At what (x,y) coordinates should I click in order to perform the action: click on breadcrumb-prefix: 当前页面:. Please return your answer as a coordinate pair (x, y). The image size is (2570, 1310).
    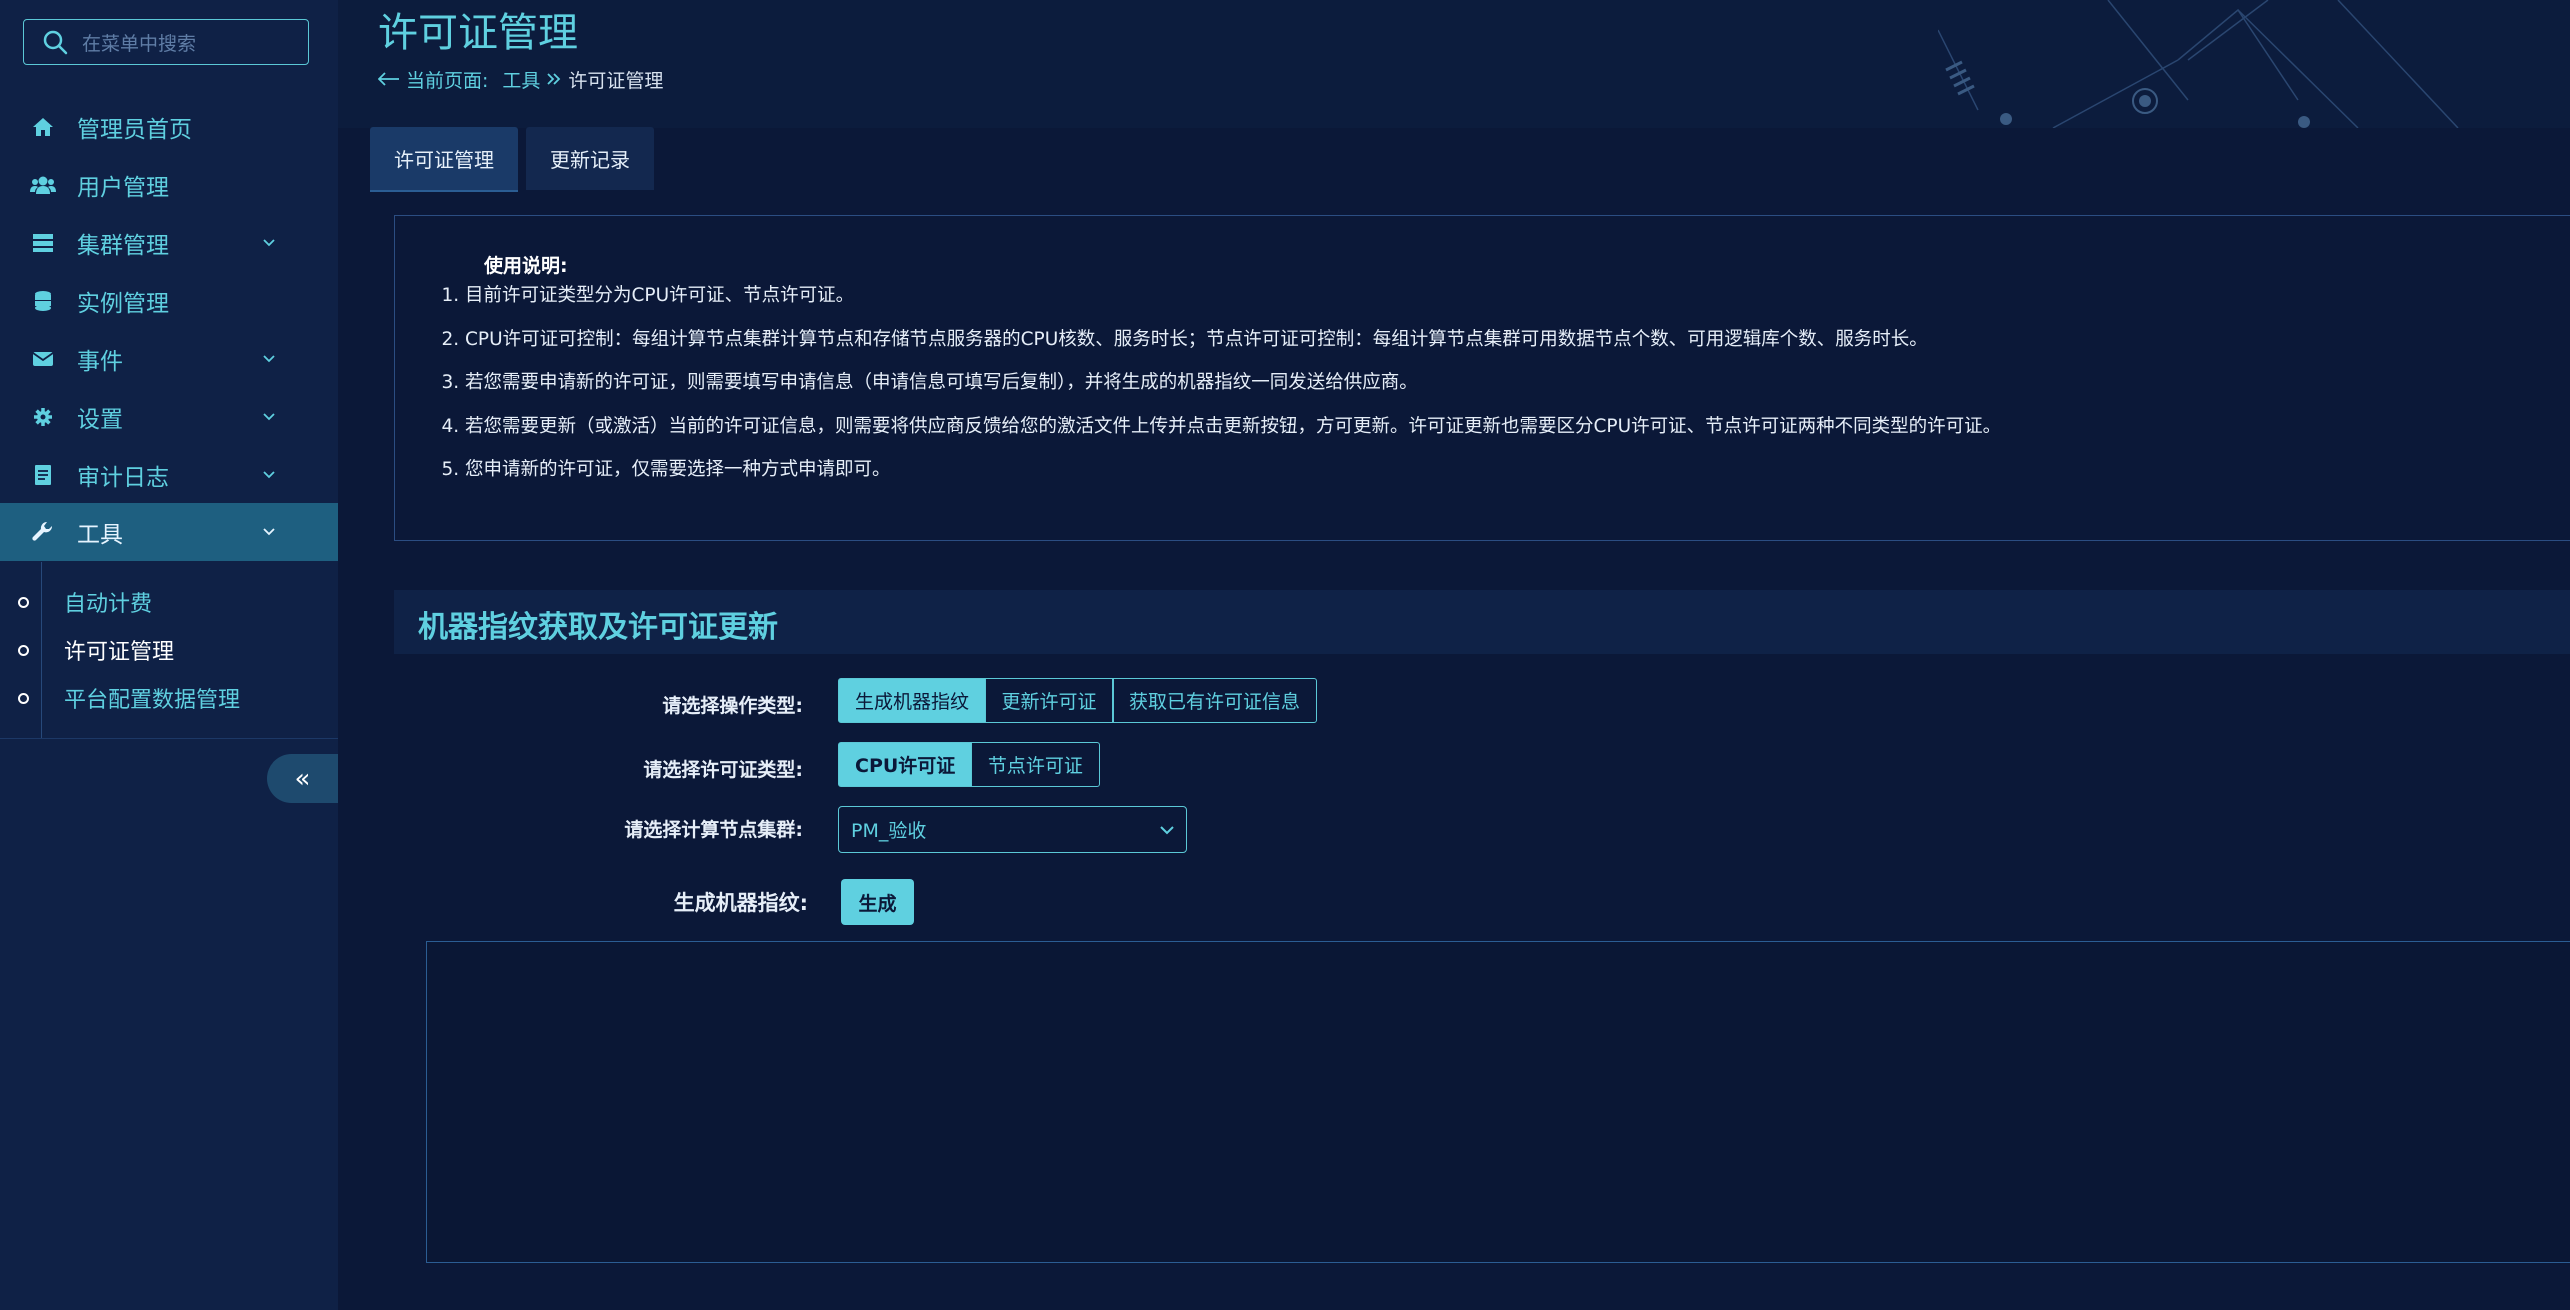
    Looking at the image, I should click on (447, 81).